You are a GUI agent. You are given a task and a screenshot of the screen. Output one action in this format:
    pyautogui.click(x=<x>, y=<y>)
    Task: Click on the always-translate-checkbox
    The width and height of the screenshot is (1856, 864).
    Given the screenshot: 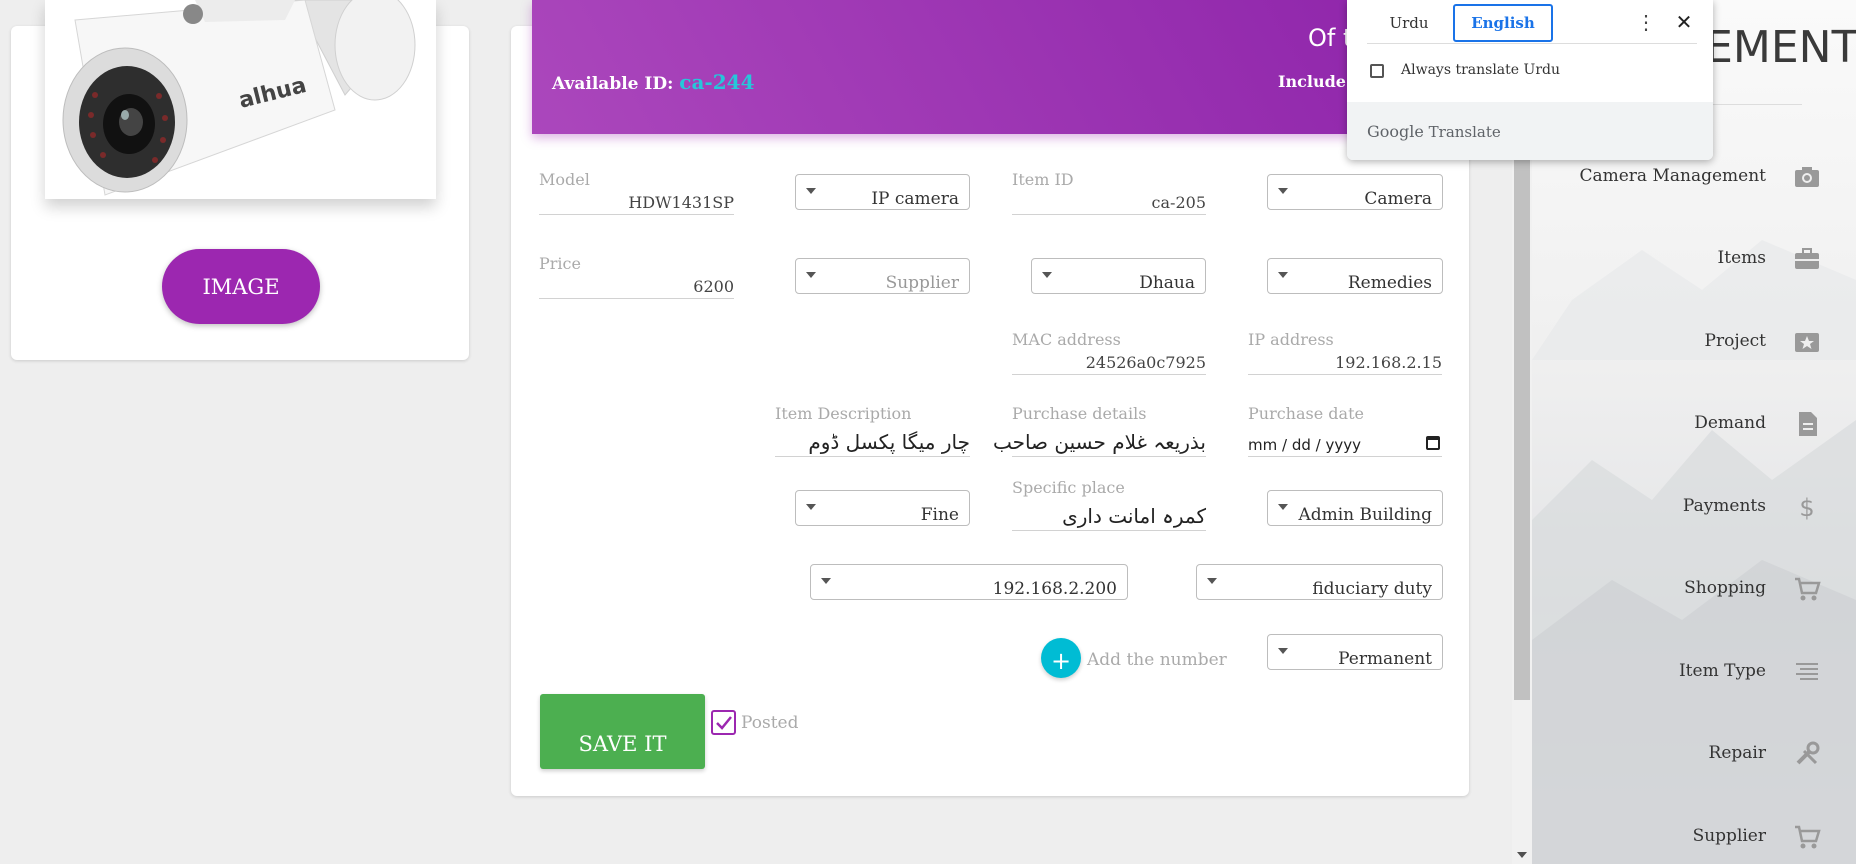 What is the action you would take?
    pyautogui.click(x=1377, y=71)
    